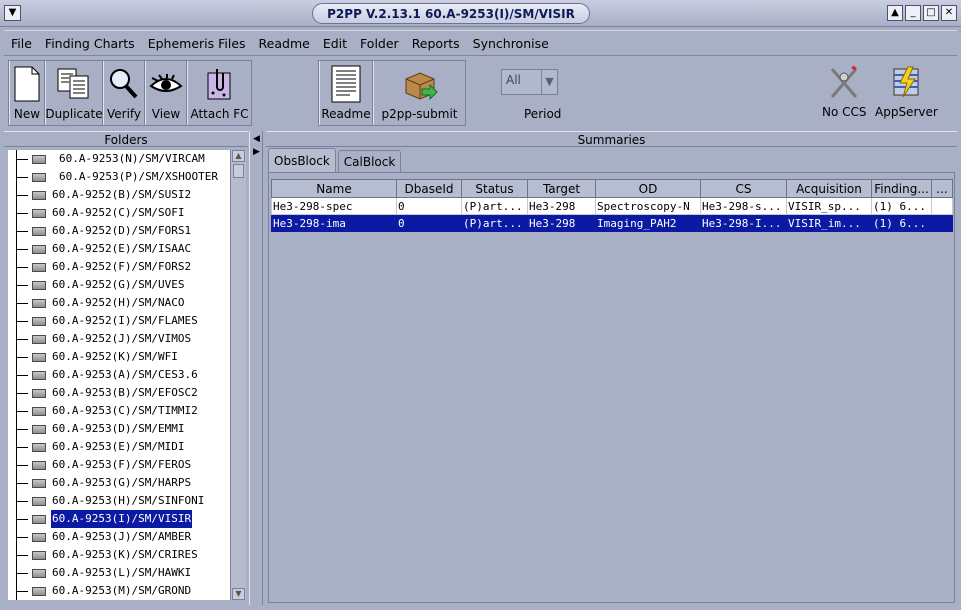 The height and width of the screenshot is (610, 961). Describe the element at coordinates (122, 194) in the screenshot. I see `folder-label: 60.A-9252(B)/SM/SUSI2` at that location.